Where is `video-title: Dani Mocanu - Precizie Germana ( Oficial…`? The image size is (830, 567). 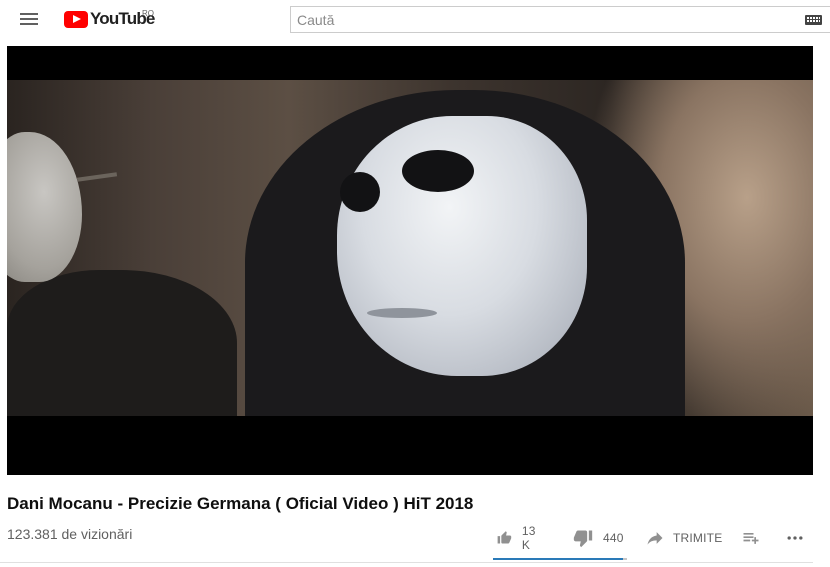
video-title: Dani Mocanu - Precizie Germana ( Oficial… is located at coordinates (240, 503).